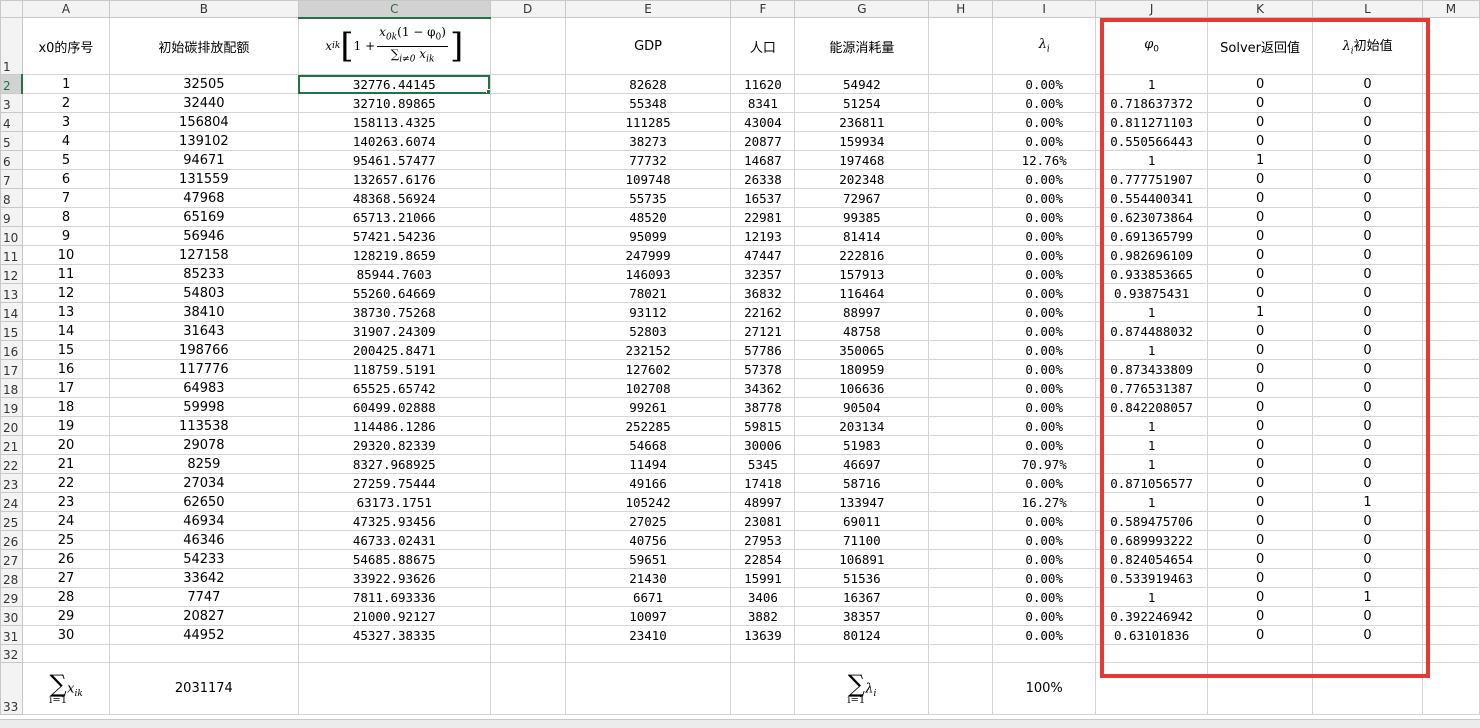 The image size is (1480, 728). I want to click on row-header: 29, so click(11, 597).